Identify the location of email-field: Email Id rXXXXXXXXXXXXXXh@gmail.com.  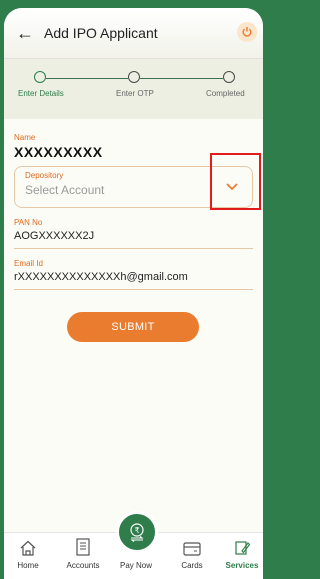
(133, 274).